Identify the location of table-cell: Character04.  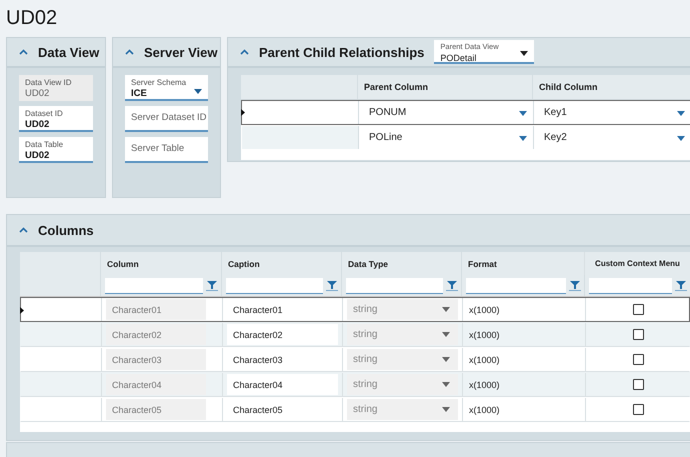
(156, 384).